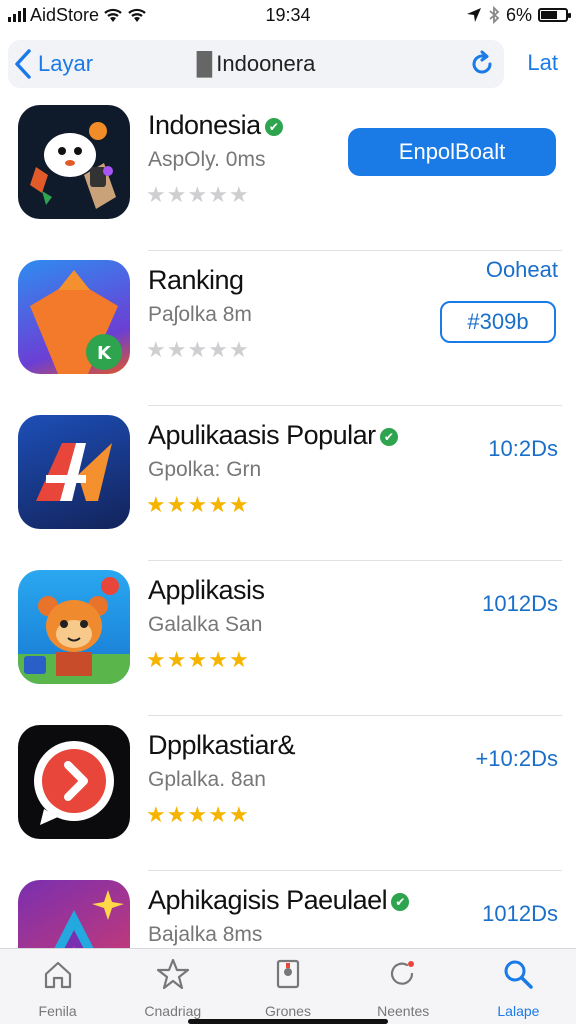 This screenshot has width=576, height=1024. I want to click on nav-right-button: Lat, so click(542, 63).